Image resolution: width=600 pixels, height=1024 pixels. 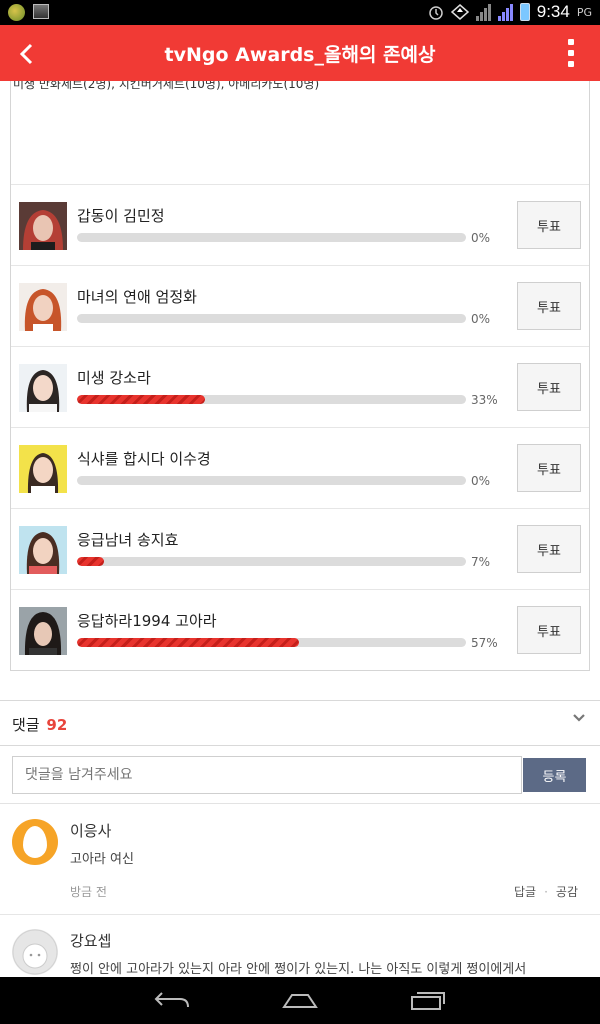 I want to click on image-notification-icon, so click(x=41, y=11).